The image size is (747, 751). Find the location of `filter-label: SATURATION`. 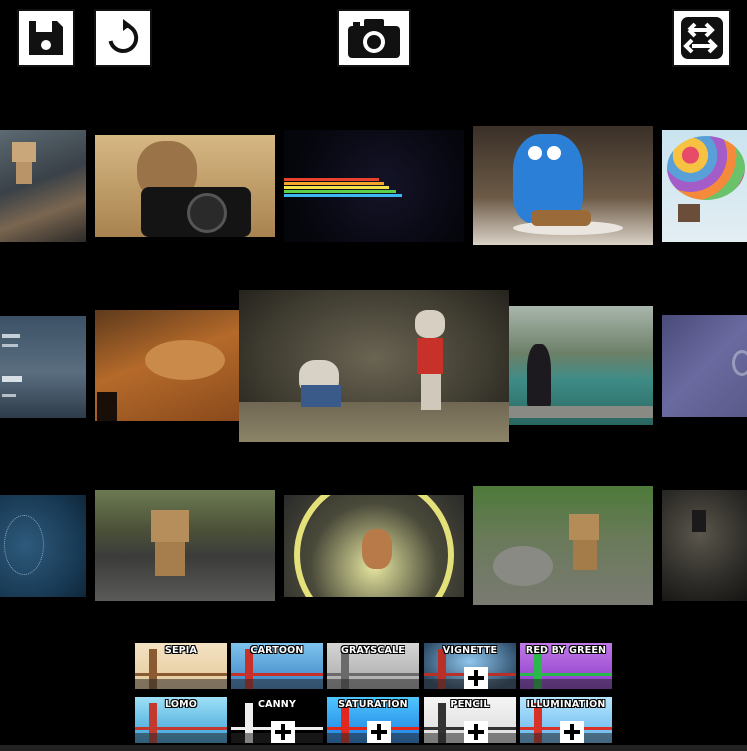

filter-label: SATURATION is located at coordinates (373, 704).